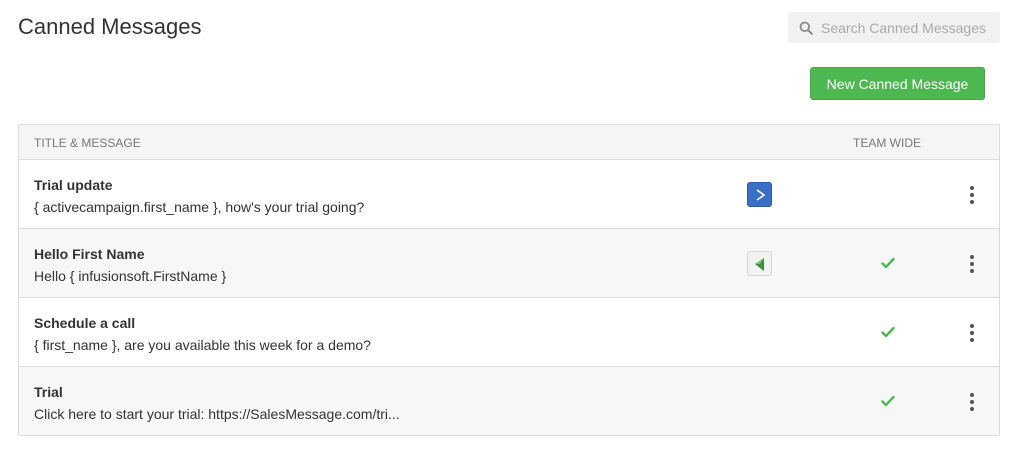  What do you see at coordinates (48, 392) in the screenshot?
I see `message-title: Trial` at bounding box center [48, 392].